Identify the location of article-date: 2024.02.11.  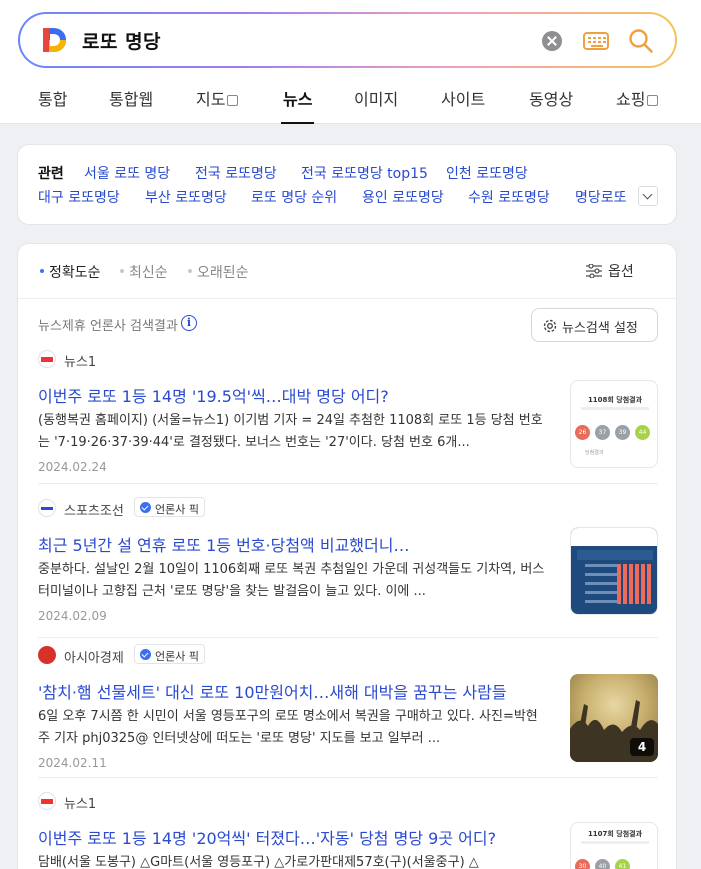
(72, 763).